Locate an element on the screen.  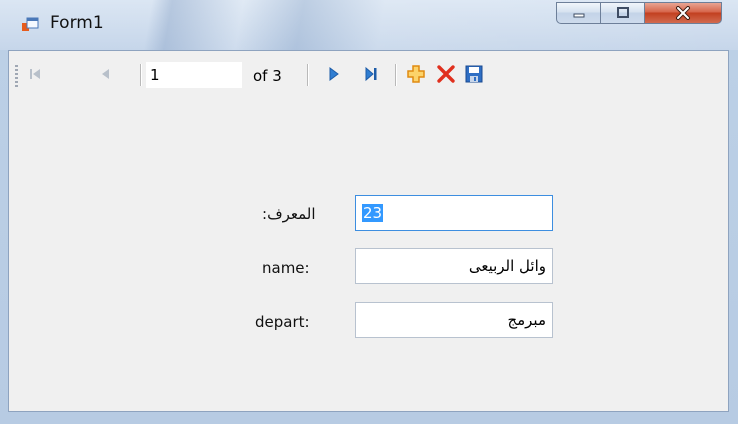
window-title: Form1 is located at coordinates (77, 23).